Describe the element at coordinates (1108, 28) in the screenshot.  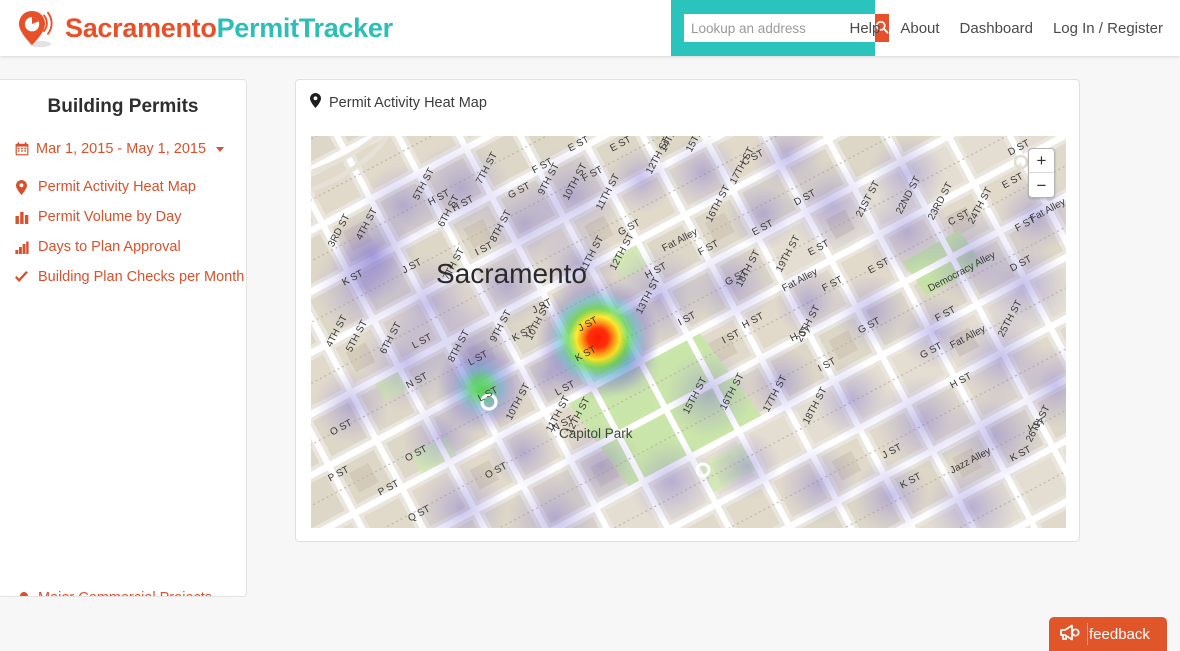
I see `nav-item-login-register: Log In / Register` at that location.